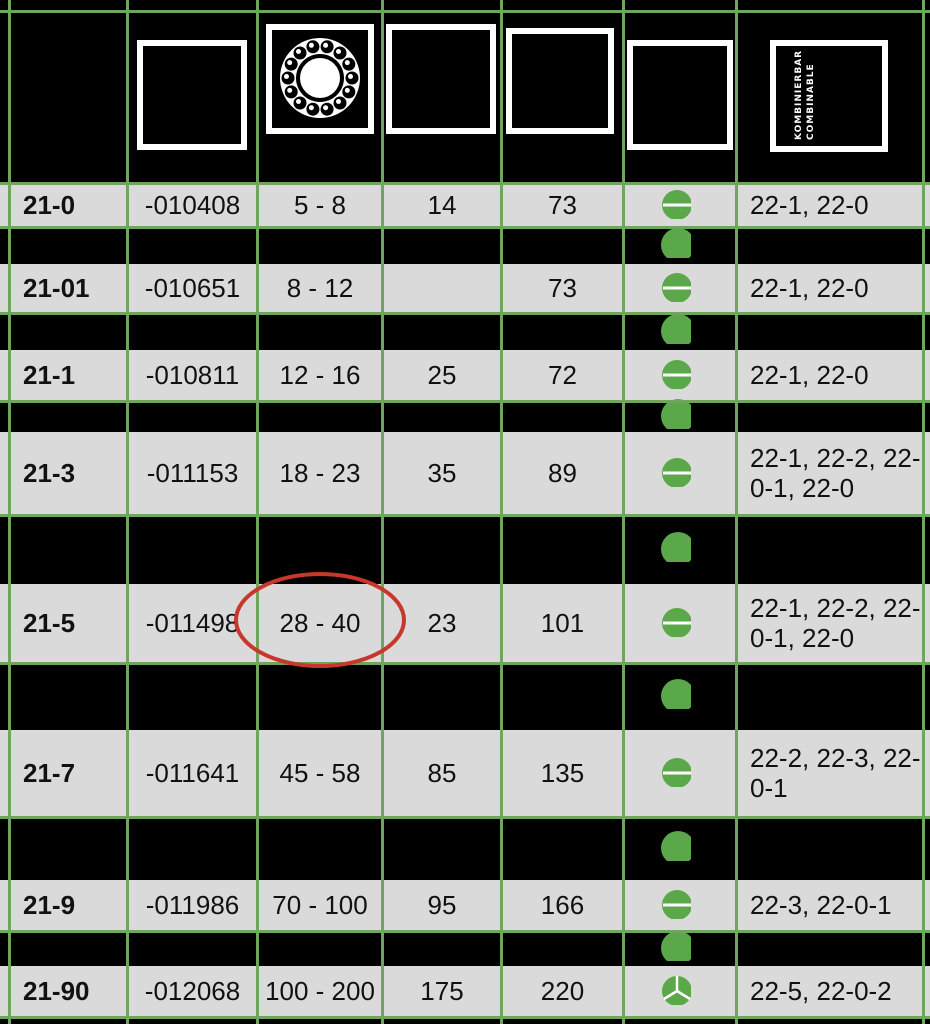  What do you see at coordinates (192, 205) in the screenshot?
I see `cell-code: -010408` at bounding box center [192, 205].